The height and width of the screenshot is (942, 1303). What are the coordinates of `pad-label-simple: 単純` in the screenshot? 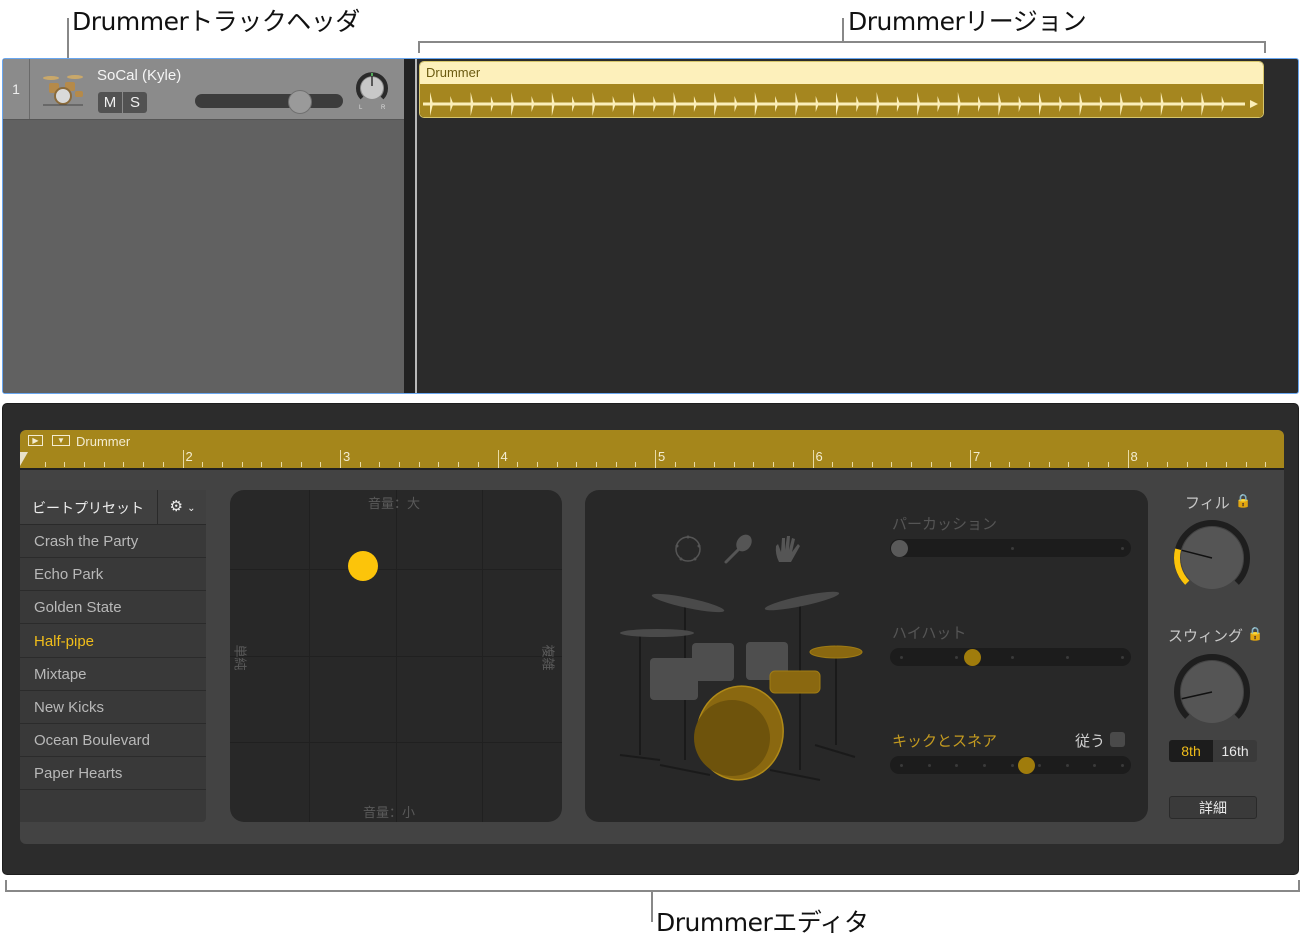 It's located at (240, 657).